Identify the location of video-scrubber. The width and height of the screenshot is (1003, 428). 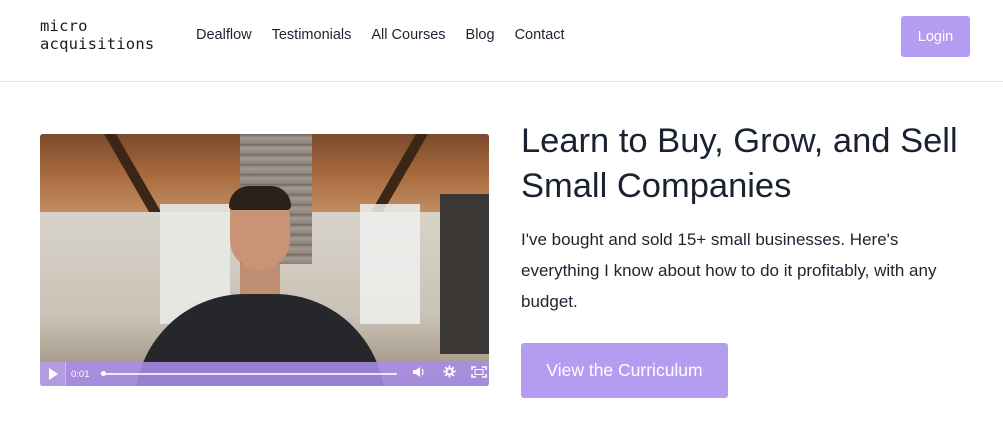
(249, 373).